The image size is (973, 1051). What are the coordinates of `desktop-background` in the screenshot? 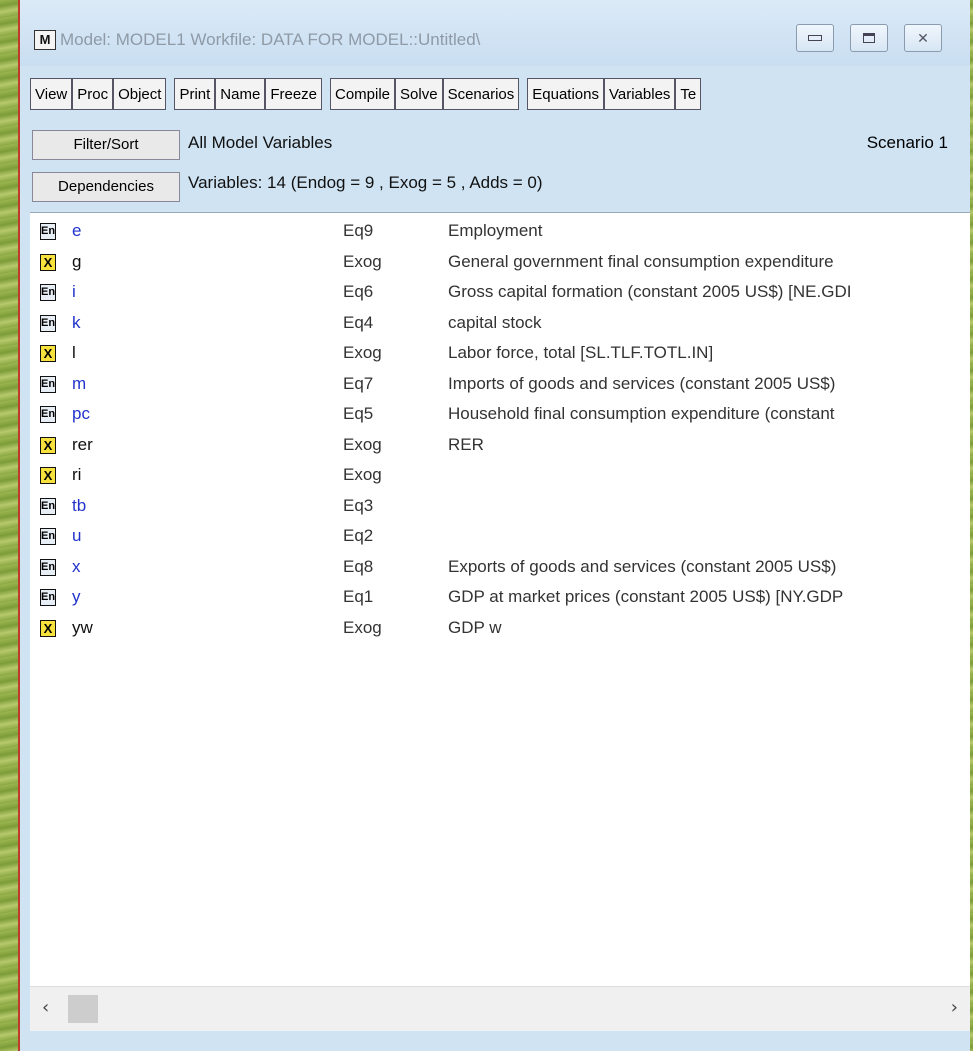 It's located at (9, 525).